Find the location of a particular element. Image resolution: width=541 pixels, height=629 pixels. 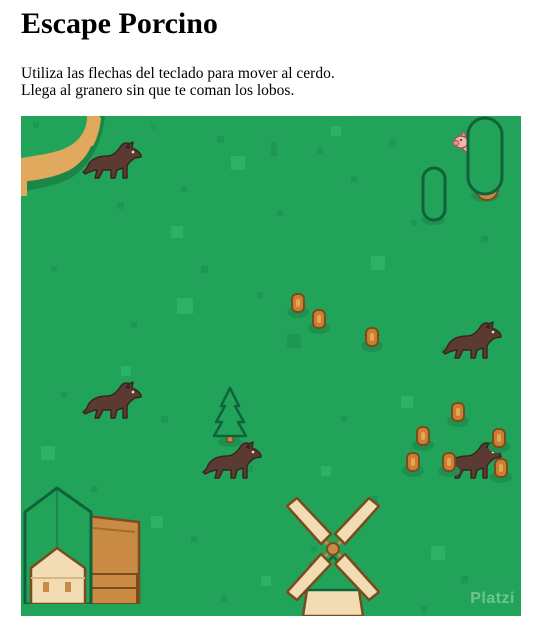

pine-tree-icon is located at coordinates (230, 417).